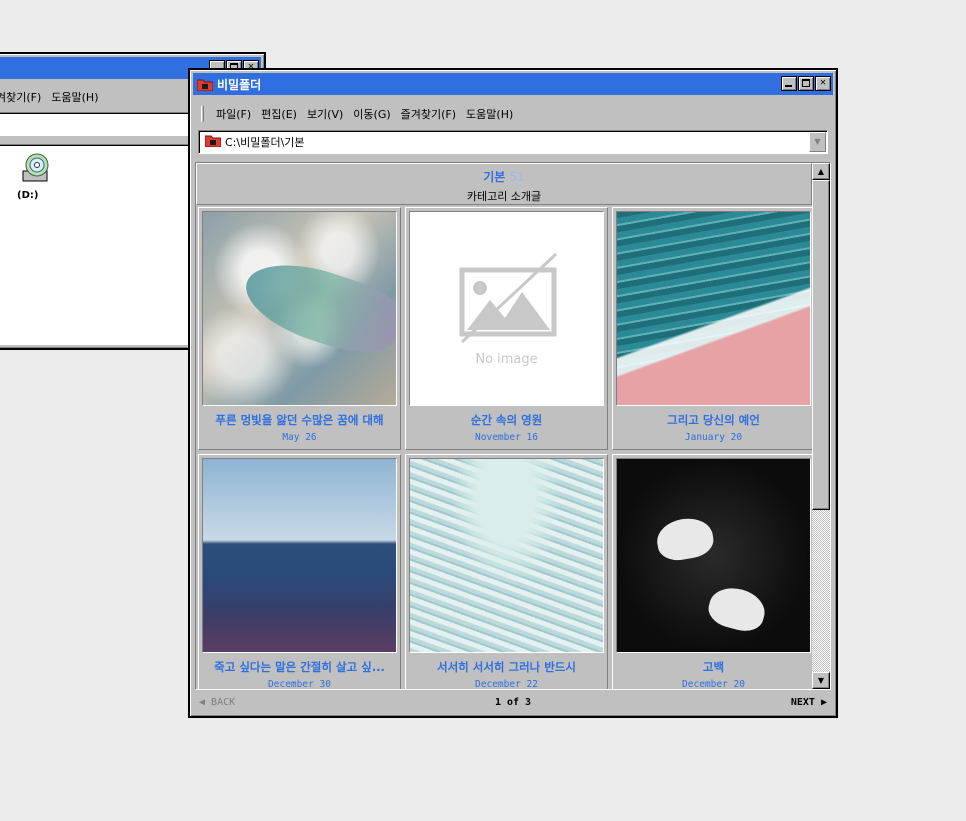 The width and height of the screenshot is (966, 821). I want to click on post-title: 서서히 서서히 그러나 반드시, so click(506, 667).